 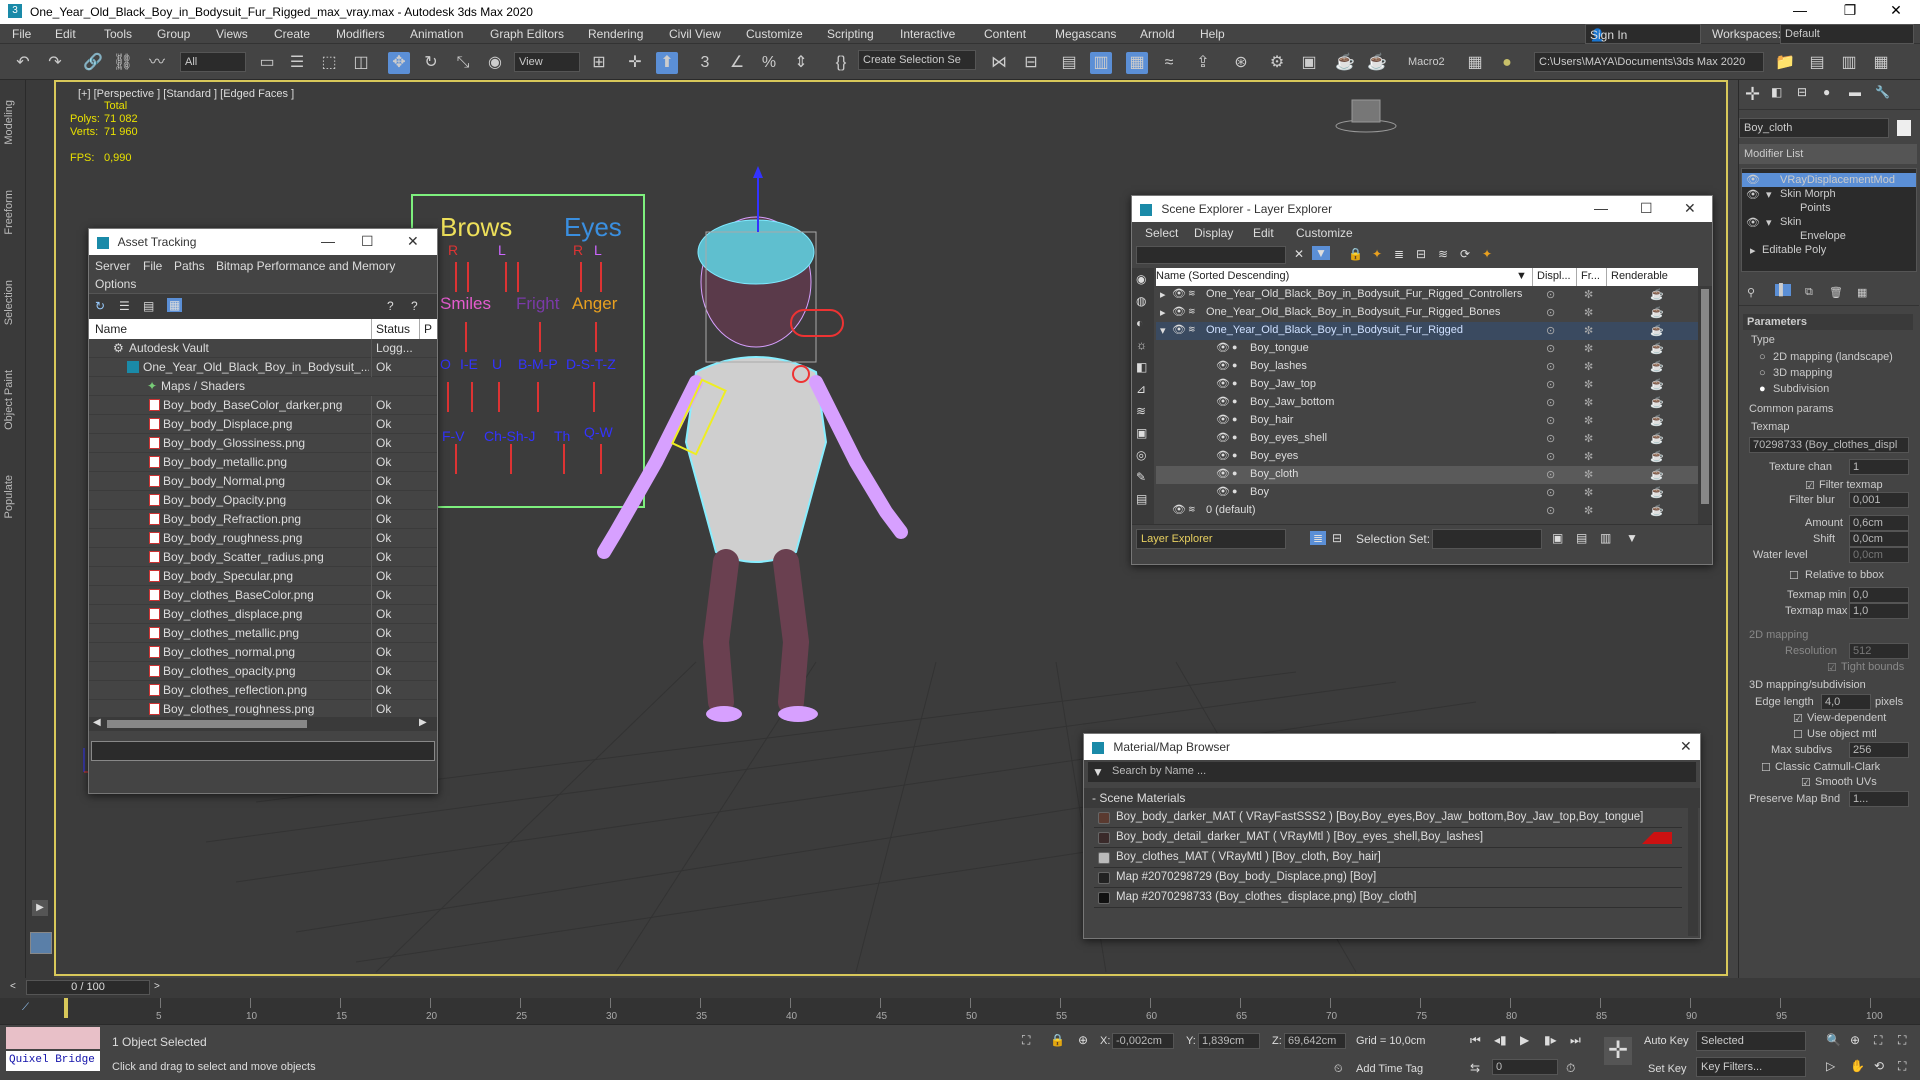 What do you see at coordinates (1751, 292) in the screenshot?
I see `pin-stack-icon: ⚲` at bounding box center [1751, 292].